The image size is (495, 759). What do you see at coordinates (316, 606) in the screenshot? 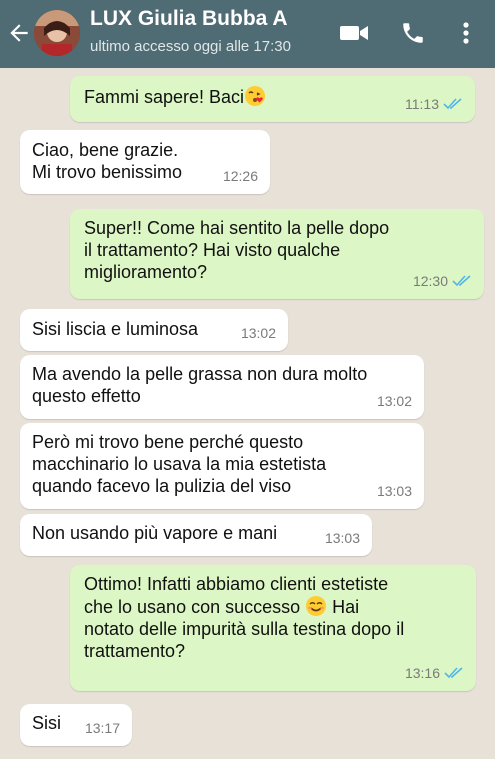
I see `smiling-face-emoji` at bounding box center [316, 606].